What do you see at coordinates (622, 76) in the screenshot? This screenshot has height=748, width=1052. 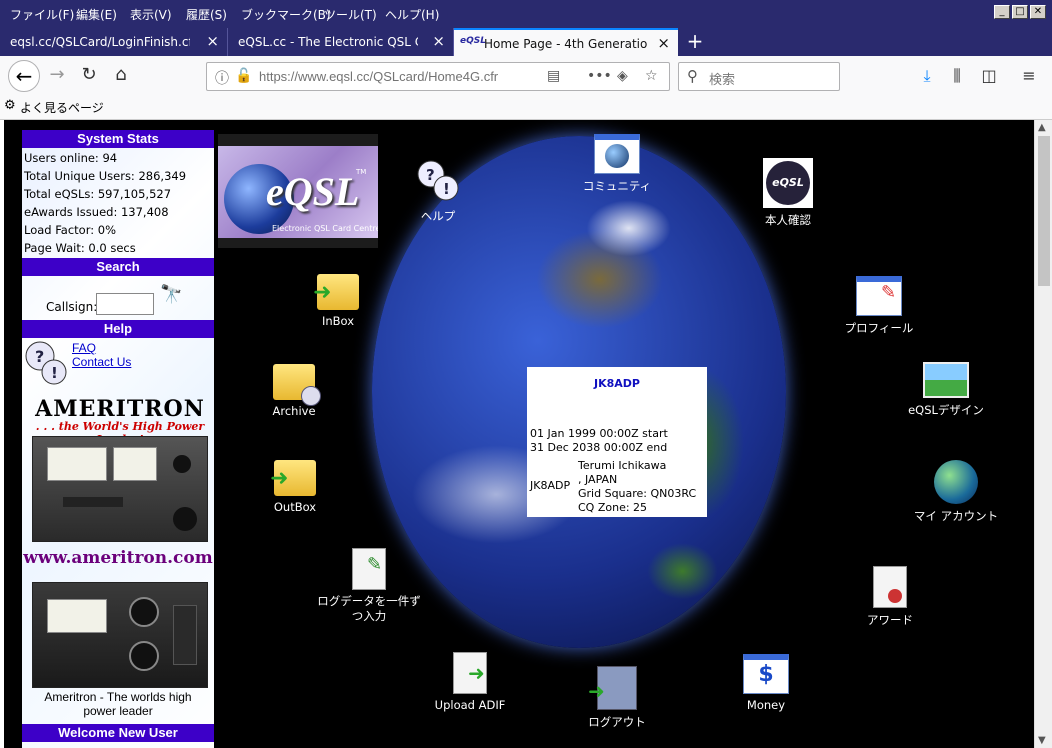 I see `pocket-icon: ◈` at bounding box center [622, 76].